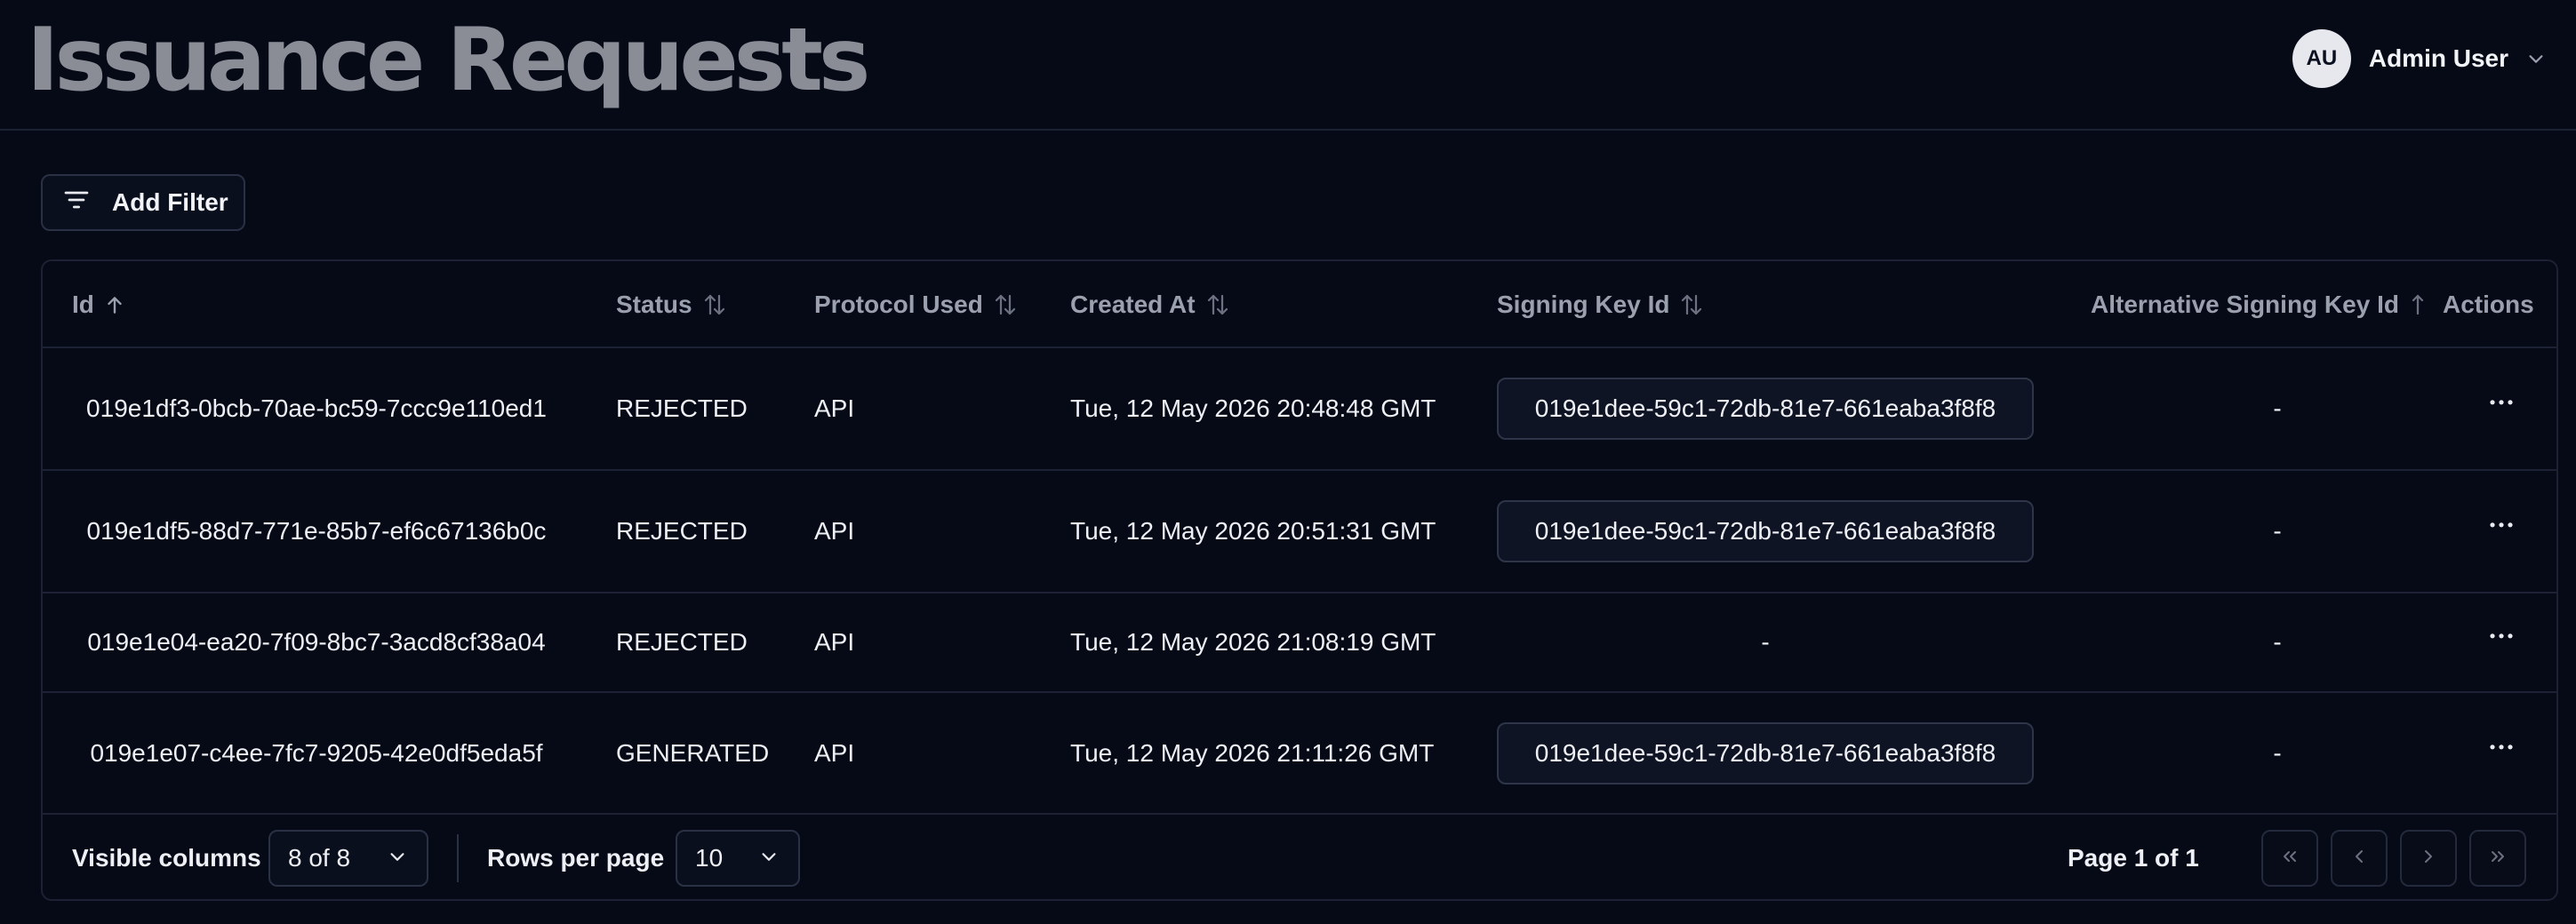 The height and width of the screenshot is (924, 2576). Describe the element at coordinates (76, 203) in the screenshot. I see `filter-lines-icon` at that location.